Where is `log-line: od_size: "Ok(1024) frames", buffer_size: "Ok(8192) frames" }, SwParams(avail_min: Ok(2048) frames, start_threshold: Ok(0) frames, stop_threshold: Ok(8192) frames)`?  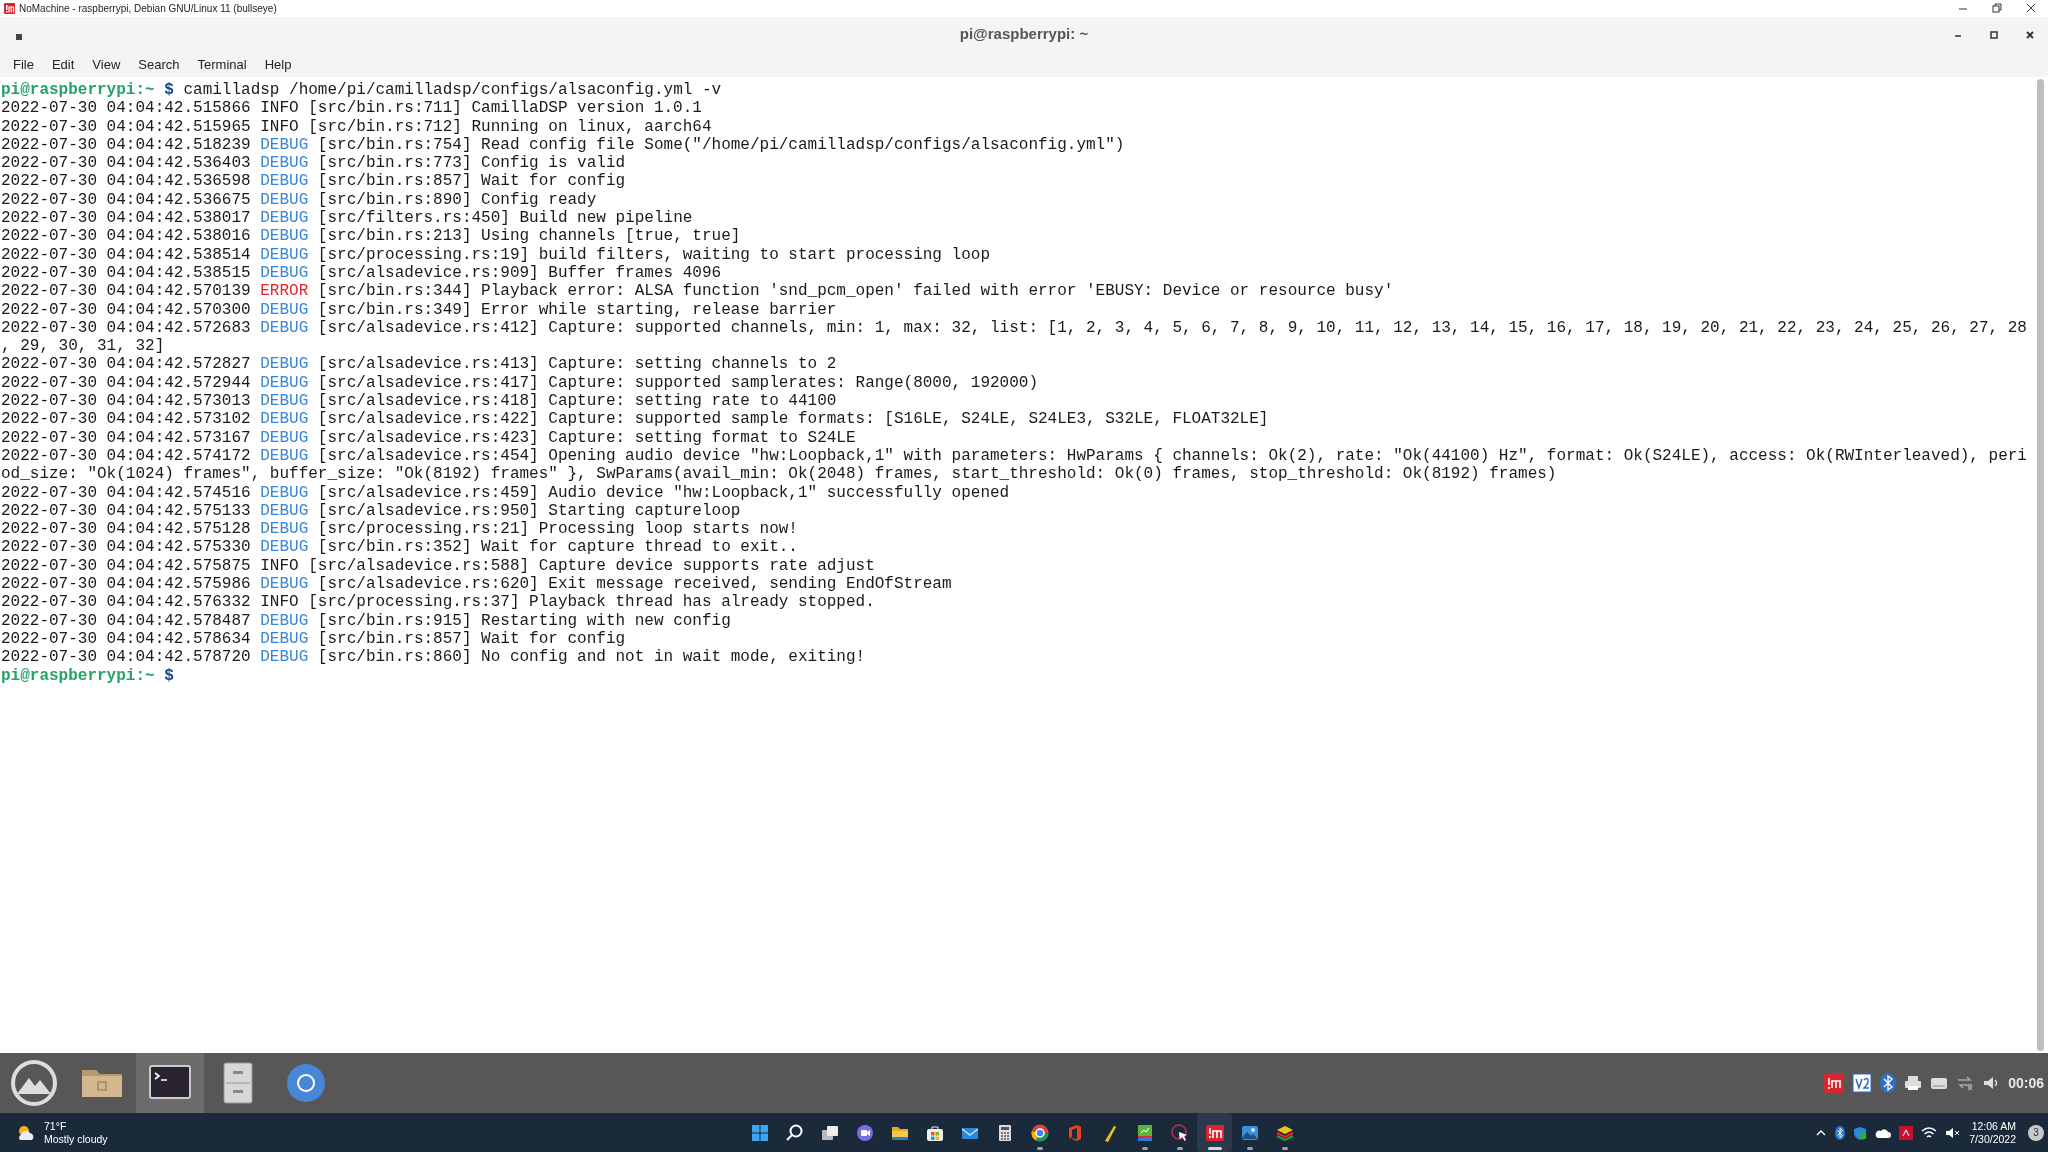
log-line: od_size: "Ok(1024) frames", buffer_size: "Ok(8192) frames" }, SwParams(avail_min: Ok(2048) frames, start_threshold: Ok(0) frames, stop_threshold: Ok(8192) frames) is located at coordinates (779, 474).